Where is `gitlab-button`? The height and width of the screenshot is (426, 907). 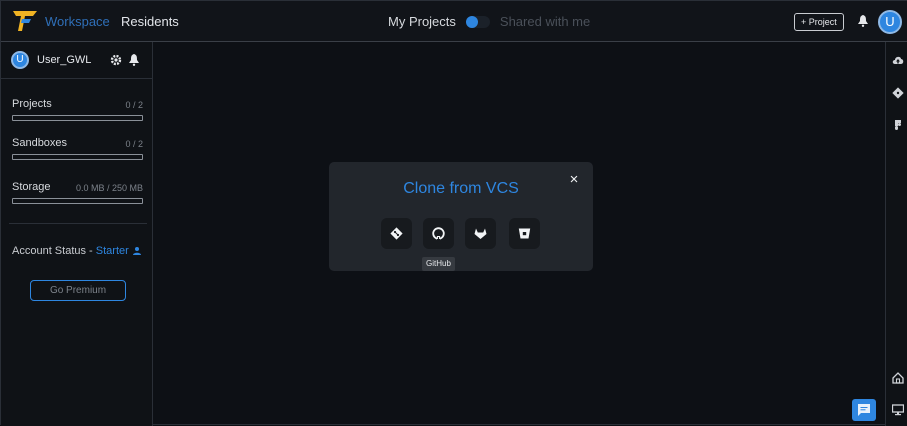
gitlab-button is located at coordinates (480, 233).